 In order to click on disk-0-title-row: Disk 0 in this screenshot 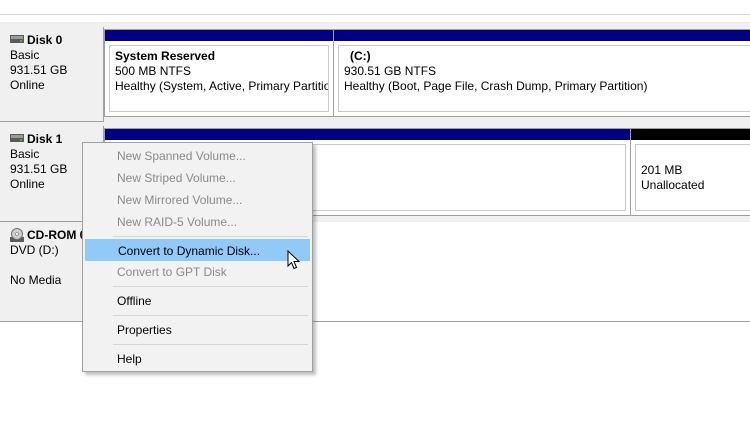, I will do `click(56, 40)`.